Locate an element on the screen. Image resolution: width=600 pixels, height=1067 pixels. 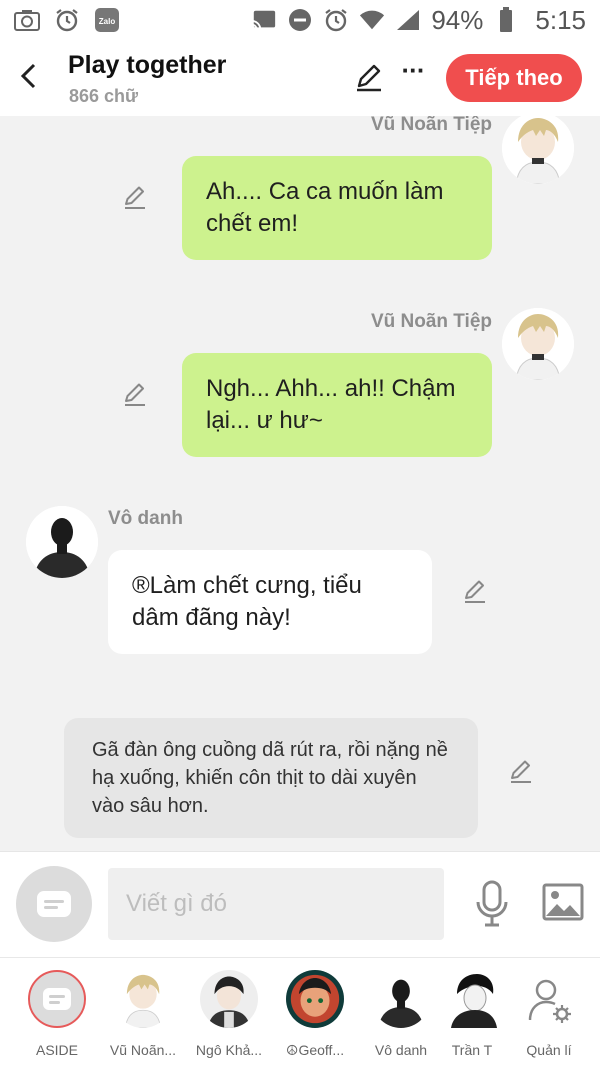
alarm-icon-right is located at coordinates (336, 20).